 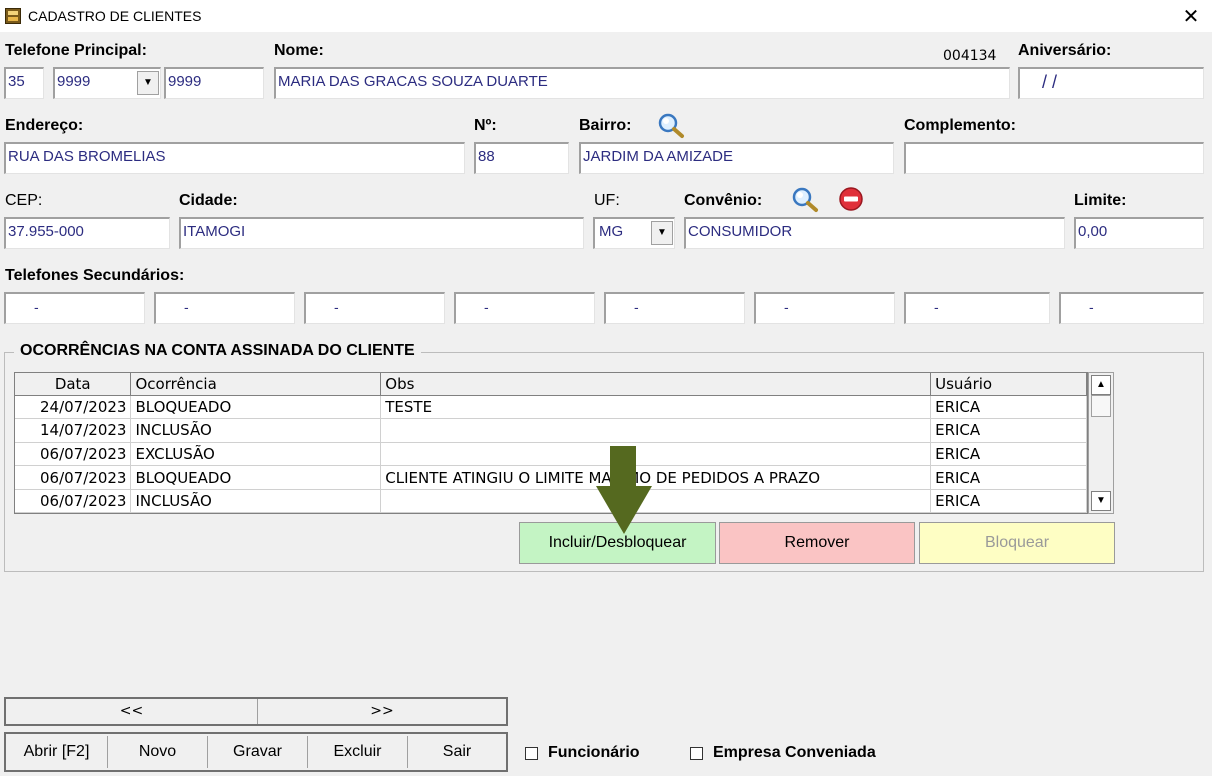 I want to click on telefone-secundario-8: -, so click(x=1131, y=308).